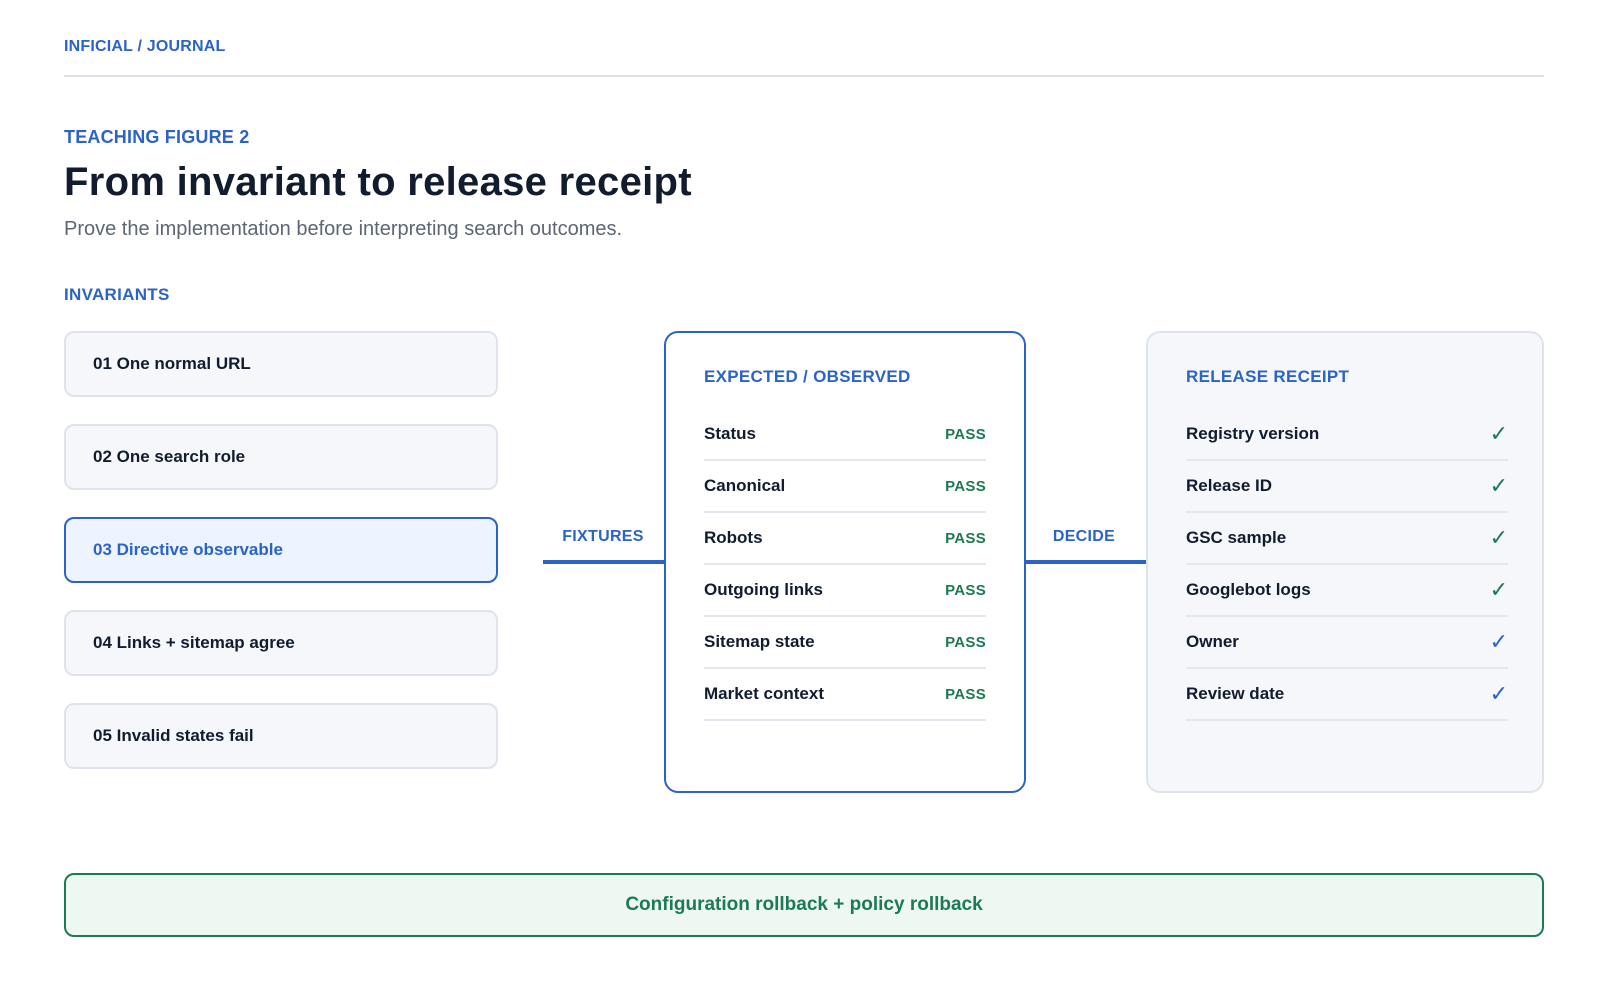 Image resolution: width=1600 pixels, height=1000 pixels. I want to click on check-row: Outgoing links PASS, so click(845, 591).